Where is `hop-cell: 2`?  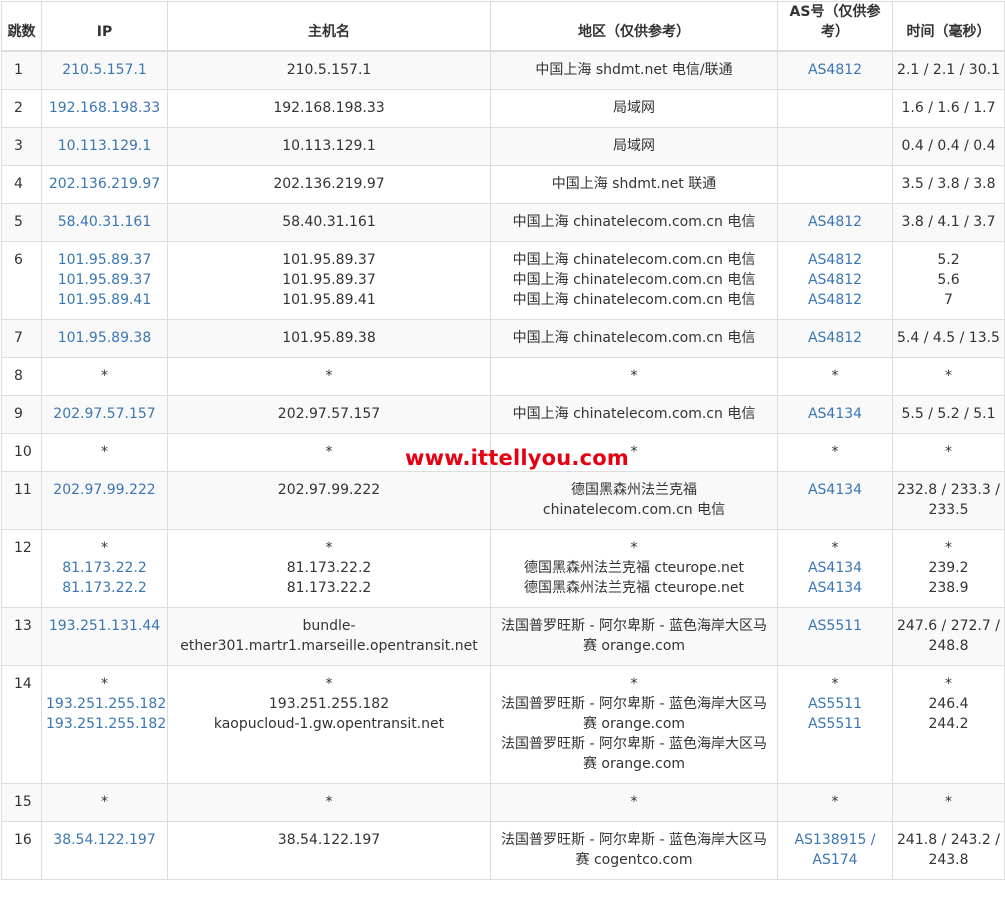
hop-cell: 2 is located at coordinates (21, 108).